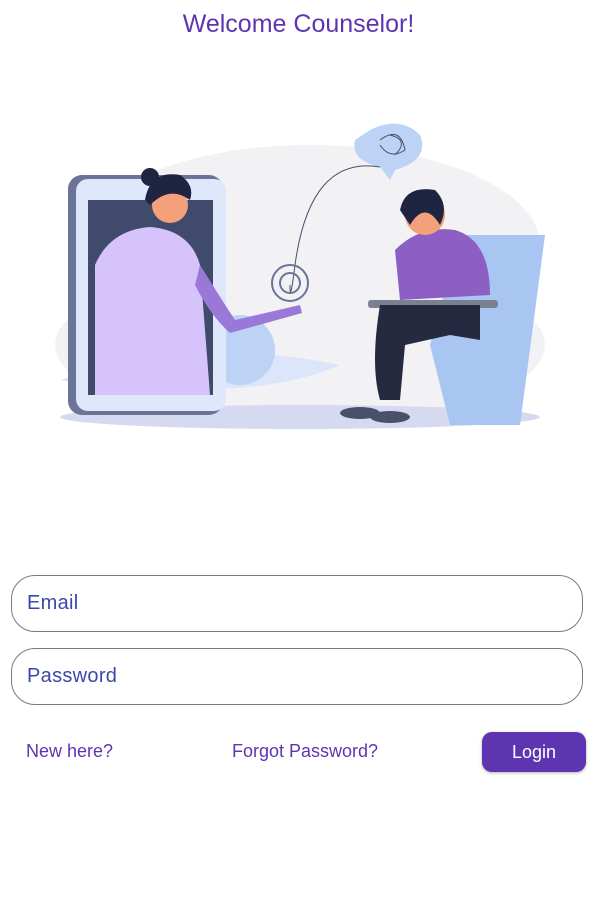 Image resolution: width=603 pixels, height=903 pixels. Describe the element at coordinates (298, 24) in the screenshot. I see `page-title: Welcome Counselor!` at that location.